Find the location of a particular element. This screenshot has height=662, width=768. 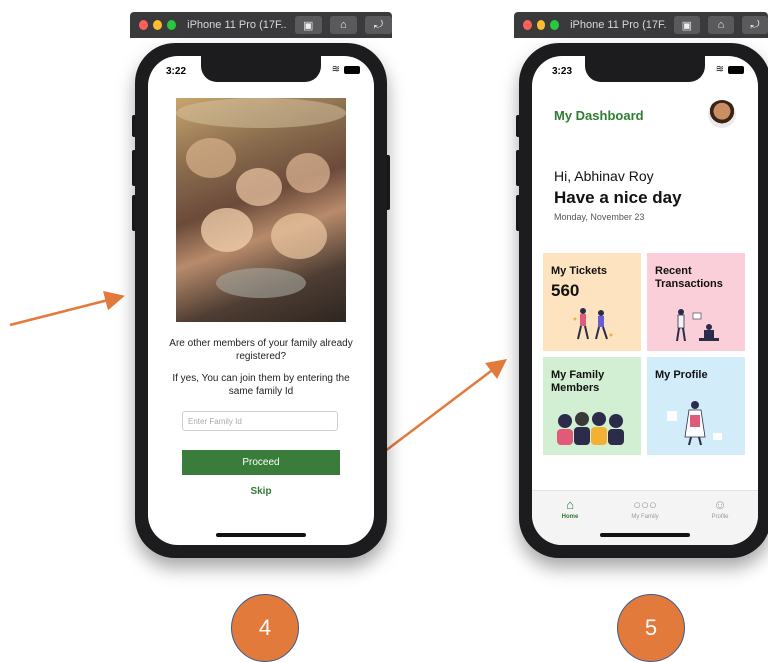

simulator-titlebar-left: iPhone 11 Pro (17F... ▣ ⌂ ⤾ is located at coordinates (261, 25).